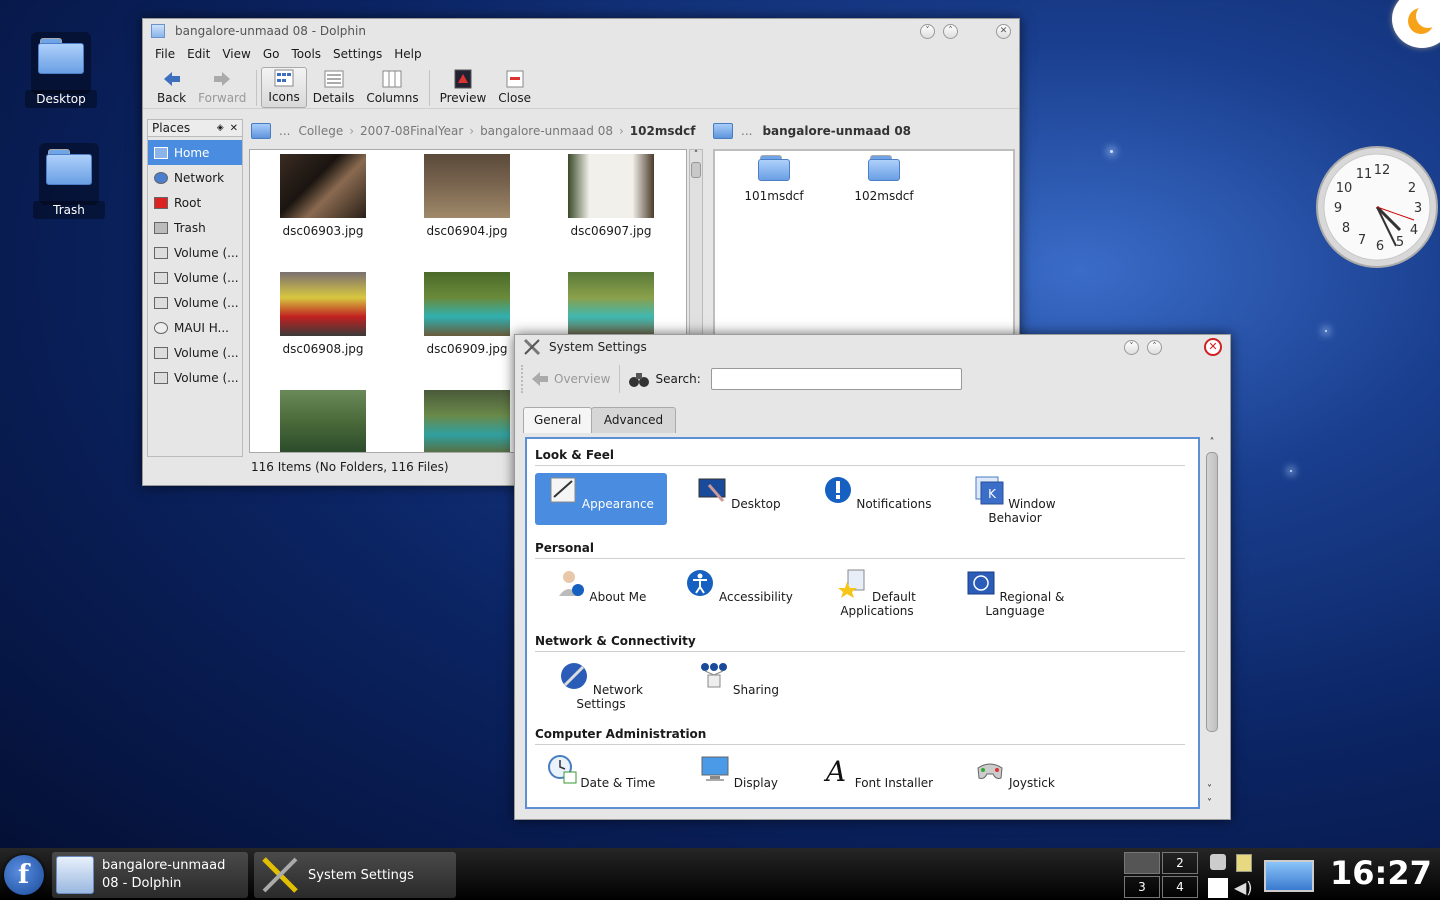 The height and width of the screenshot is (900, 1440). Describe the element at coordinates (222, 79) in the screenshot. I see `arrow-right-icon` at that location.